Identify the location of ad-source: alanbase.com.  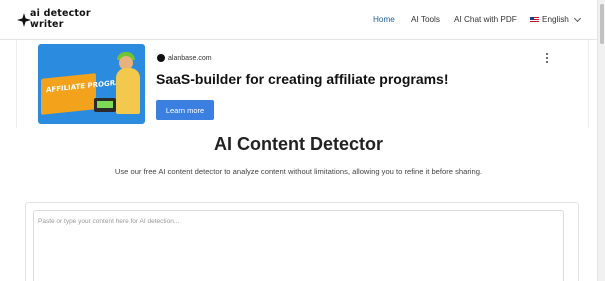
(184, 58).